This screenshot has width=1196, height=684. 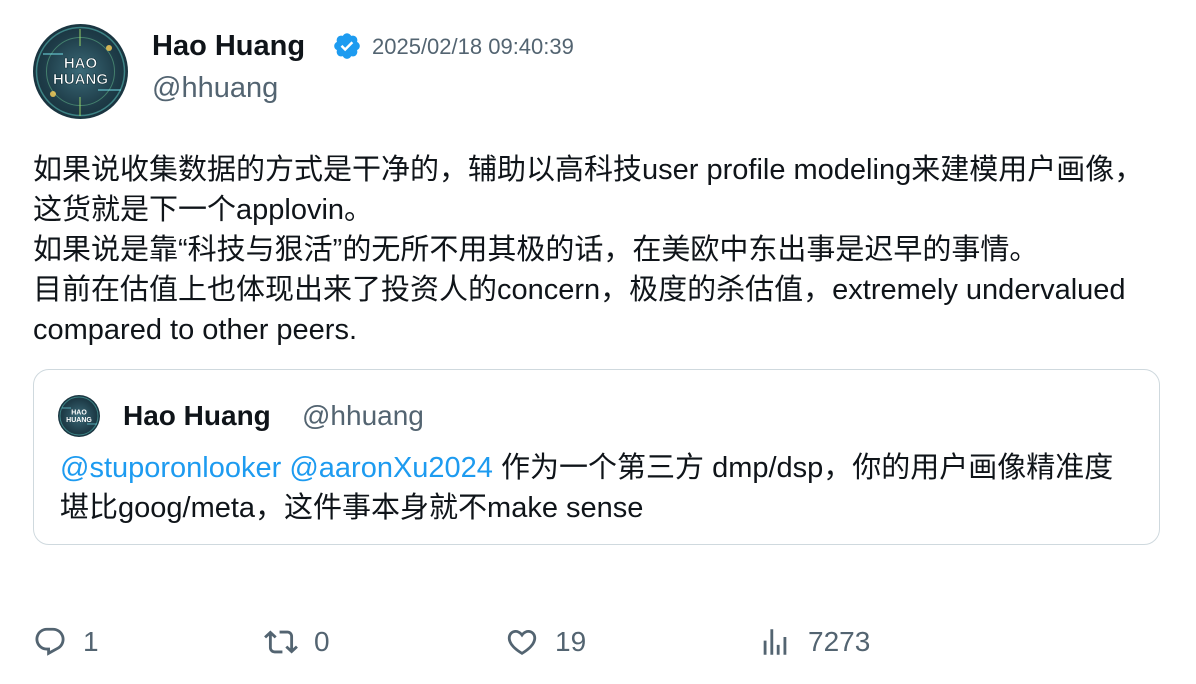 What do you see at coordinates (91, 641) in the screenshot?
I see `reply-count: 1` at bounding box center [91, 641].